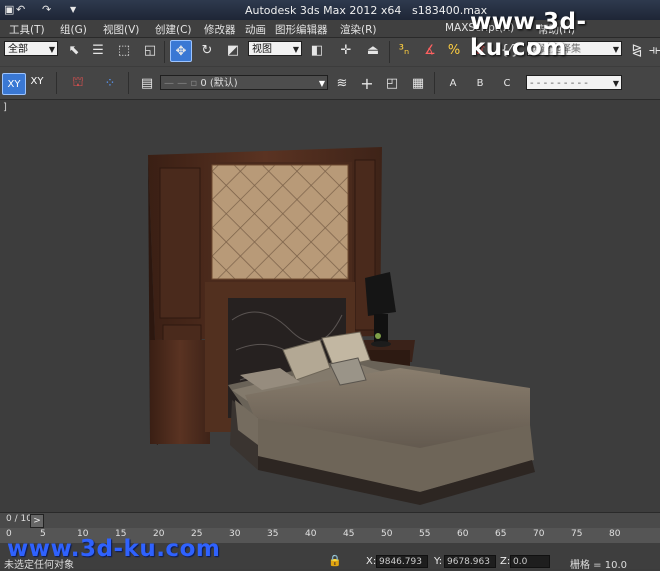 The width and height of the screenshot is (660, 571). What do you see at coordinates (9, 9) in the screenshot?
I see `app-menu-icon: ▣` at bounding box center [9, 9].